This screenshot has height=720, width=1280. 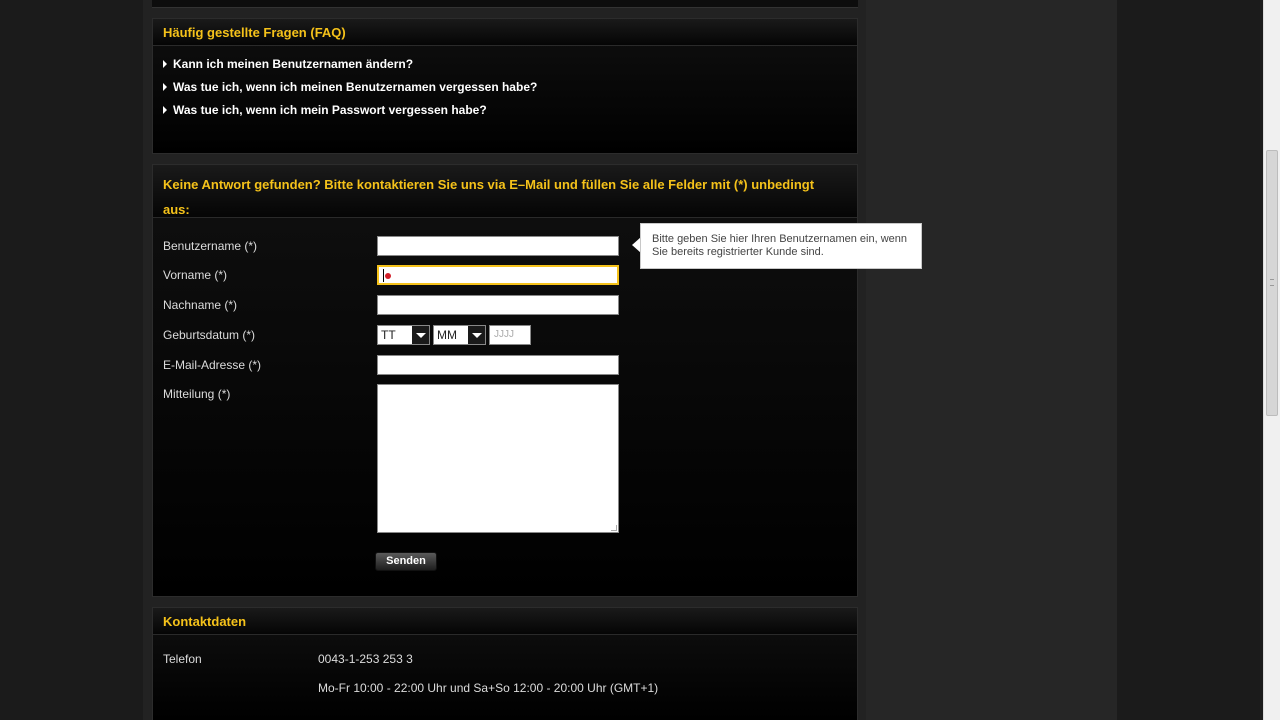 What do you see at coordinates (505, 4) in the screenshot?
I see `top-panel-edge` at bounding box center [505, 4].